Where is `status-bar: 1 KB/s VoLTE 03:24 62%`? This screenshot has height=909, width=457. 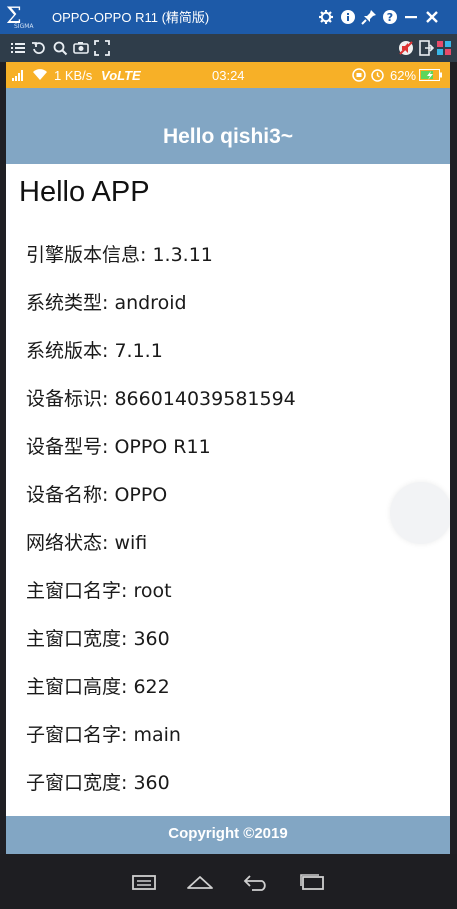
status-bar: 1 KB/s VoLTE 03:24 62% is located at coordinates (228, 75).